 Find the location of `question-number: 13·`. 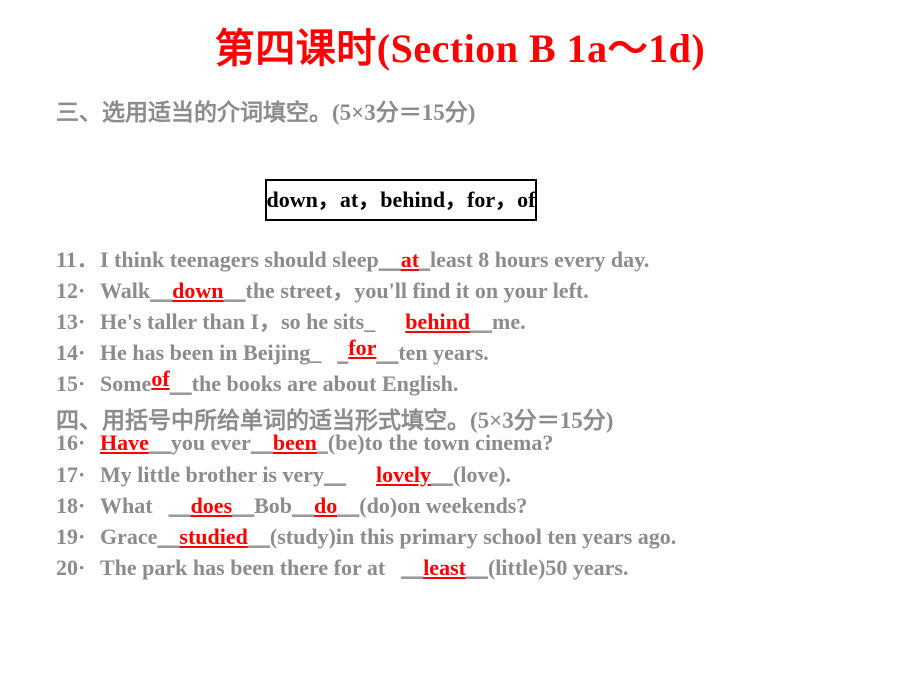

question-number: 13· is located at coordinates (71, 321).